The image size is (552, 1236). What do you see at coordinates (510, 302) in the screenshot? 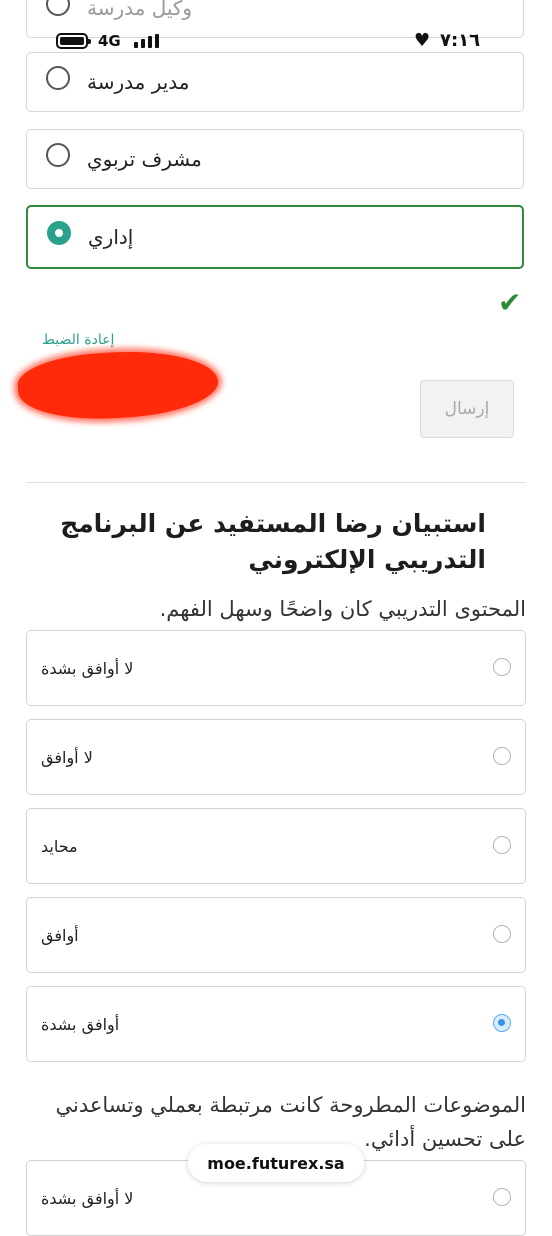
I see `checkmark-icon: ✔` at bounding box center [510, 302].